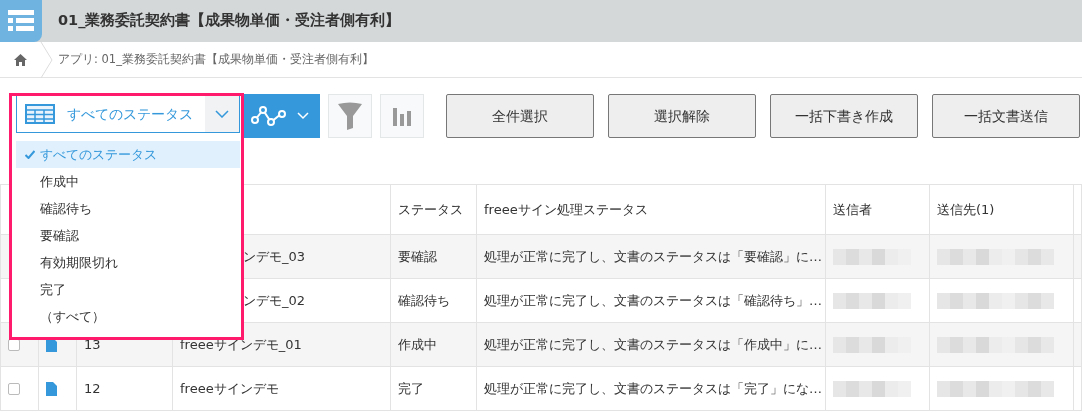 The height and width of the screenshot is (420, 1082). I want to click on status-option: 有効期限切れ, so click(128, 262).